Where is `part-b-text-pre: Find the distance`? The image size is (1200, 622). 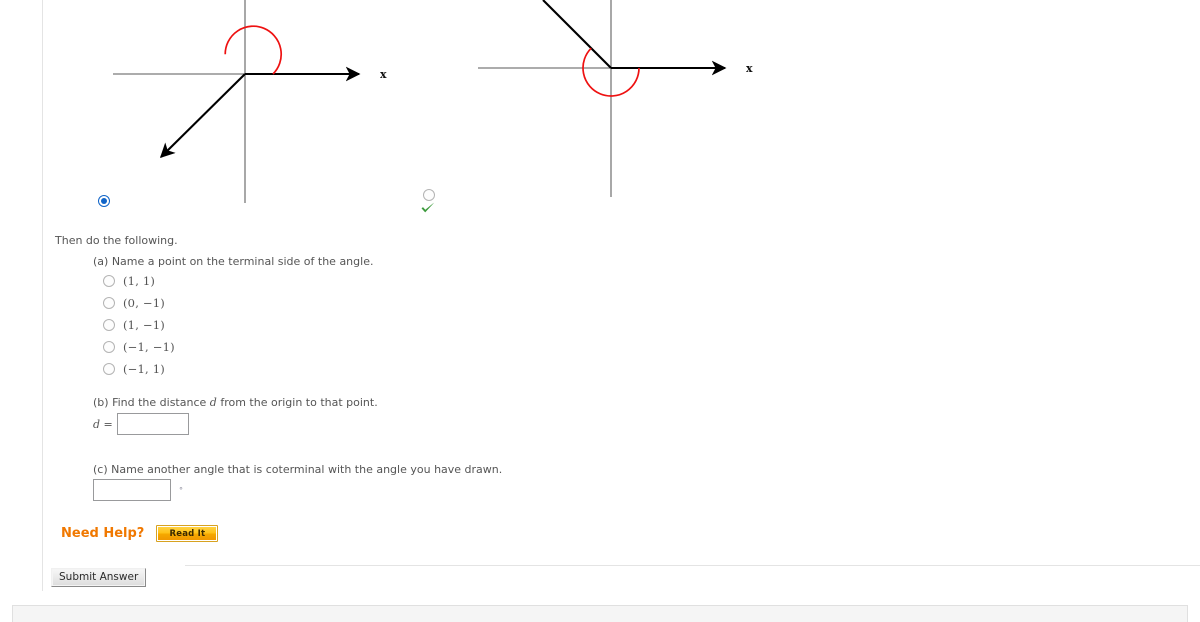
part-b-text-pre: Find the distance is located at coordinates (159, 402).